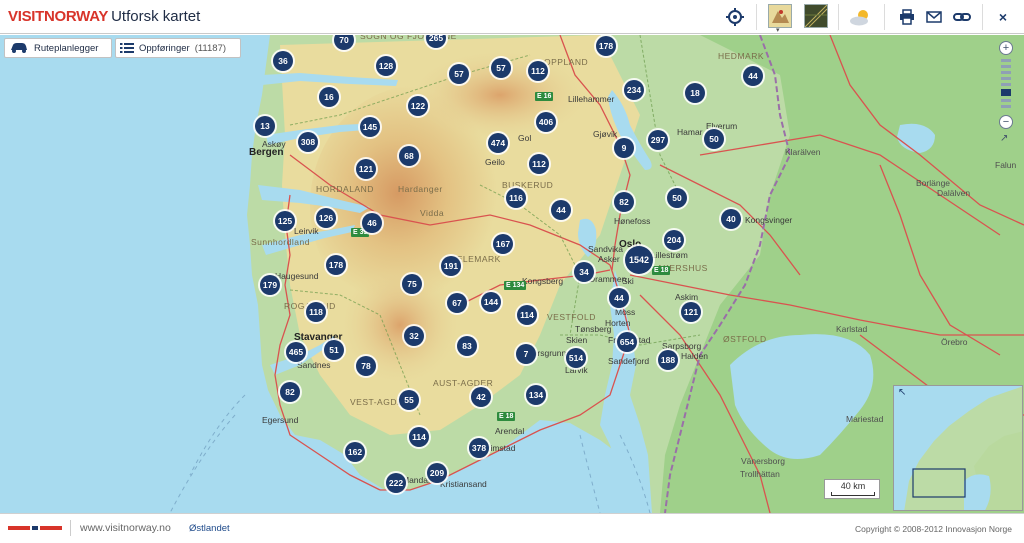 The image size is (1024, 543). What do you see at coordinates (386, 66) in the screenshot?
I see `cluster-marker: 128` at bounding box center [386, 66].